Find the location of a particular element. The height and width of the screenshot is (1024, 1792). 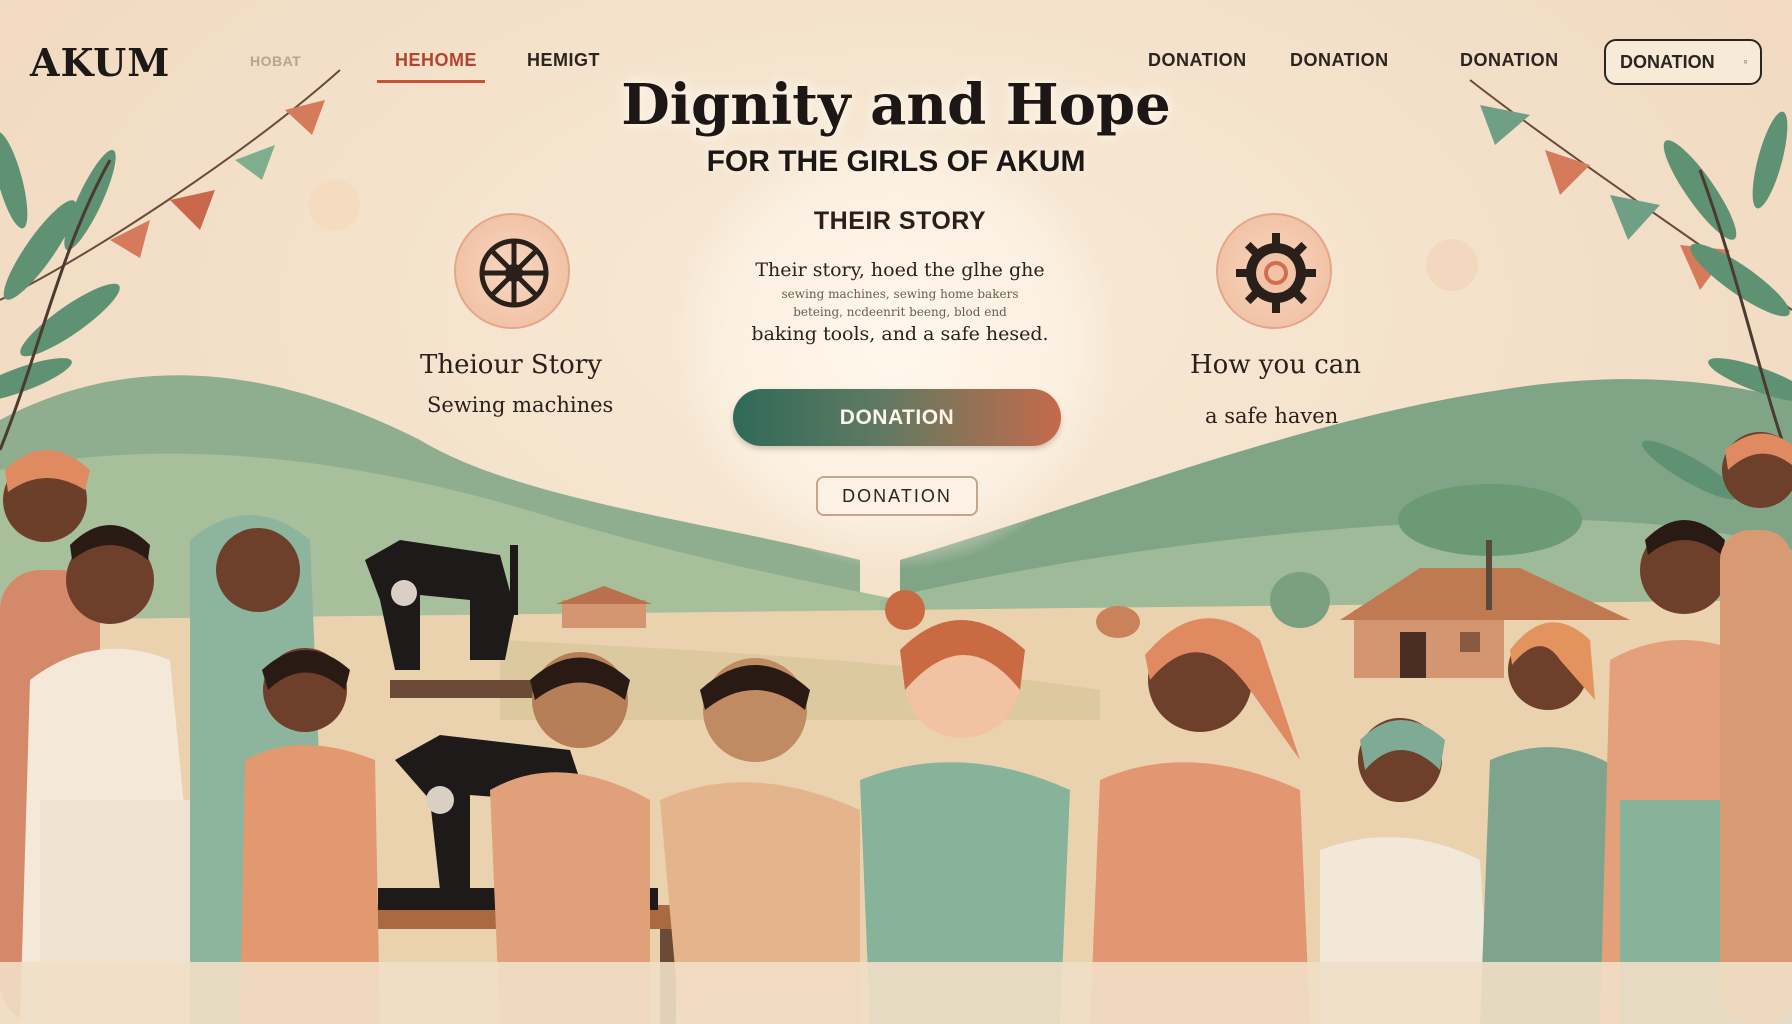

chevron-icon: ◦ is located at coordinates (1745, 61).